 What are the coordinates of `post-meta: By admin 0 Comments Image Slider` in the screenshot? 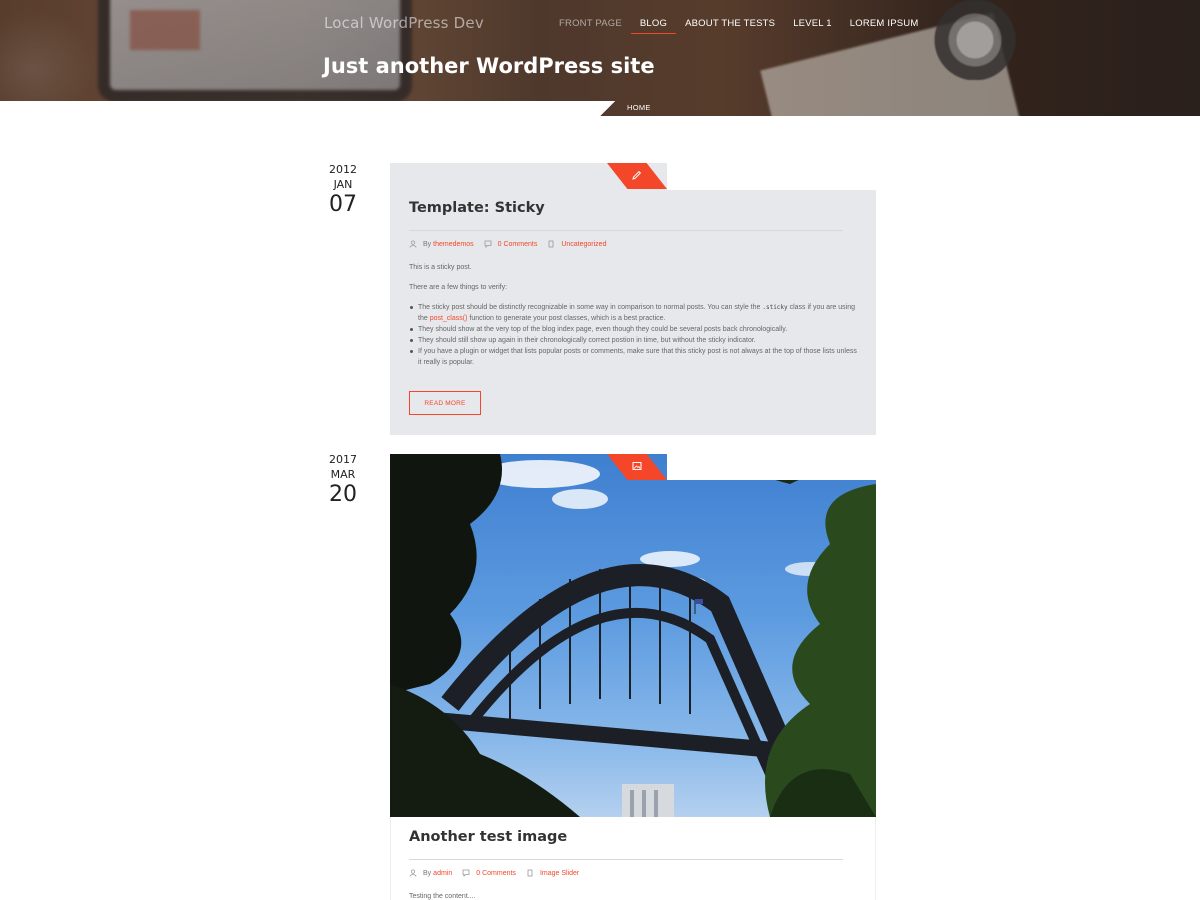 It's located at (499, 873).